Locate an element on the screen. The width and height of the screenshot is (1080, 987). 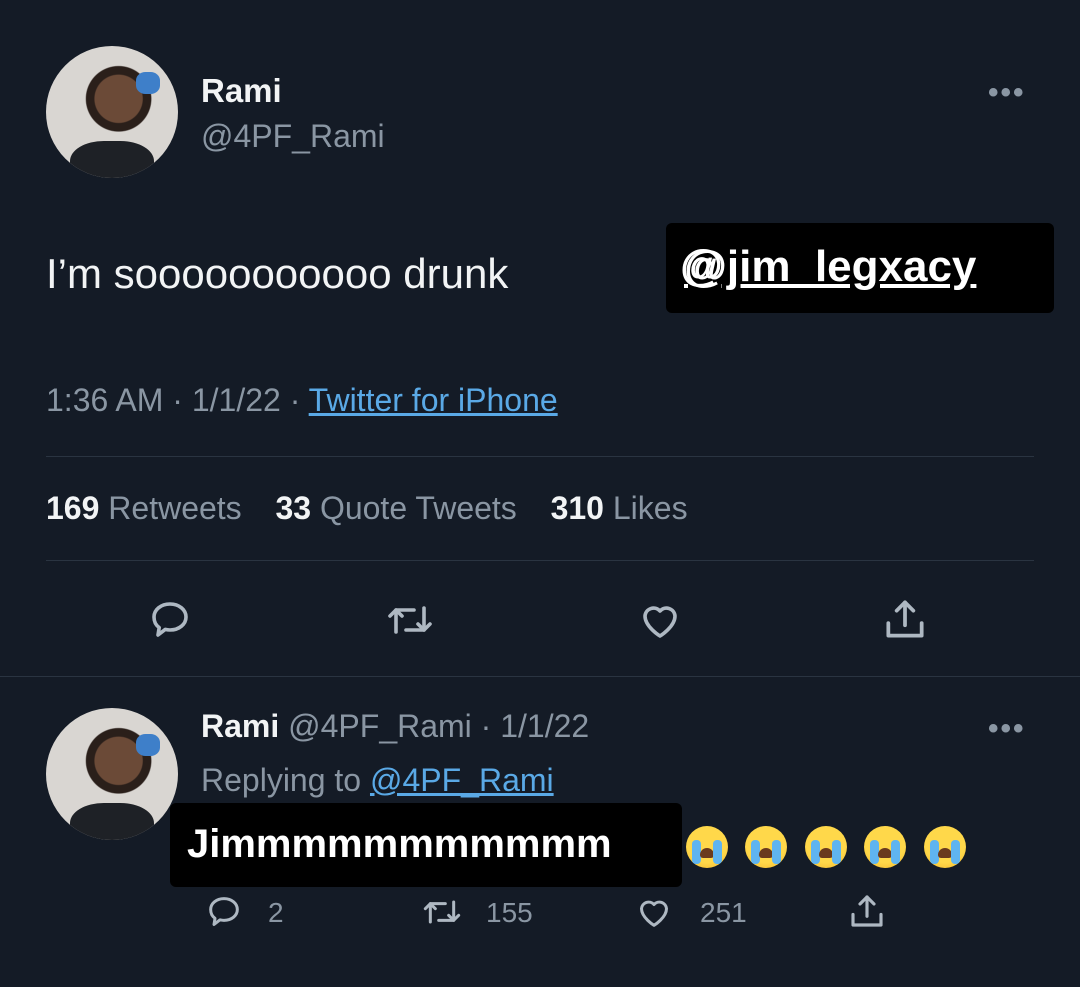
emoji-row is located at coordinates (832, 849).